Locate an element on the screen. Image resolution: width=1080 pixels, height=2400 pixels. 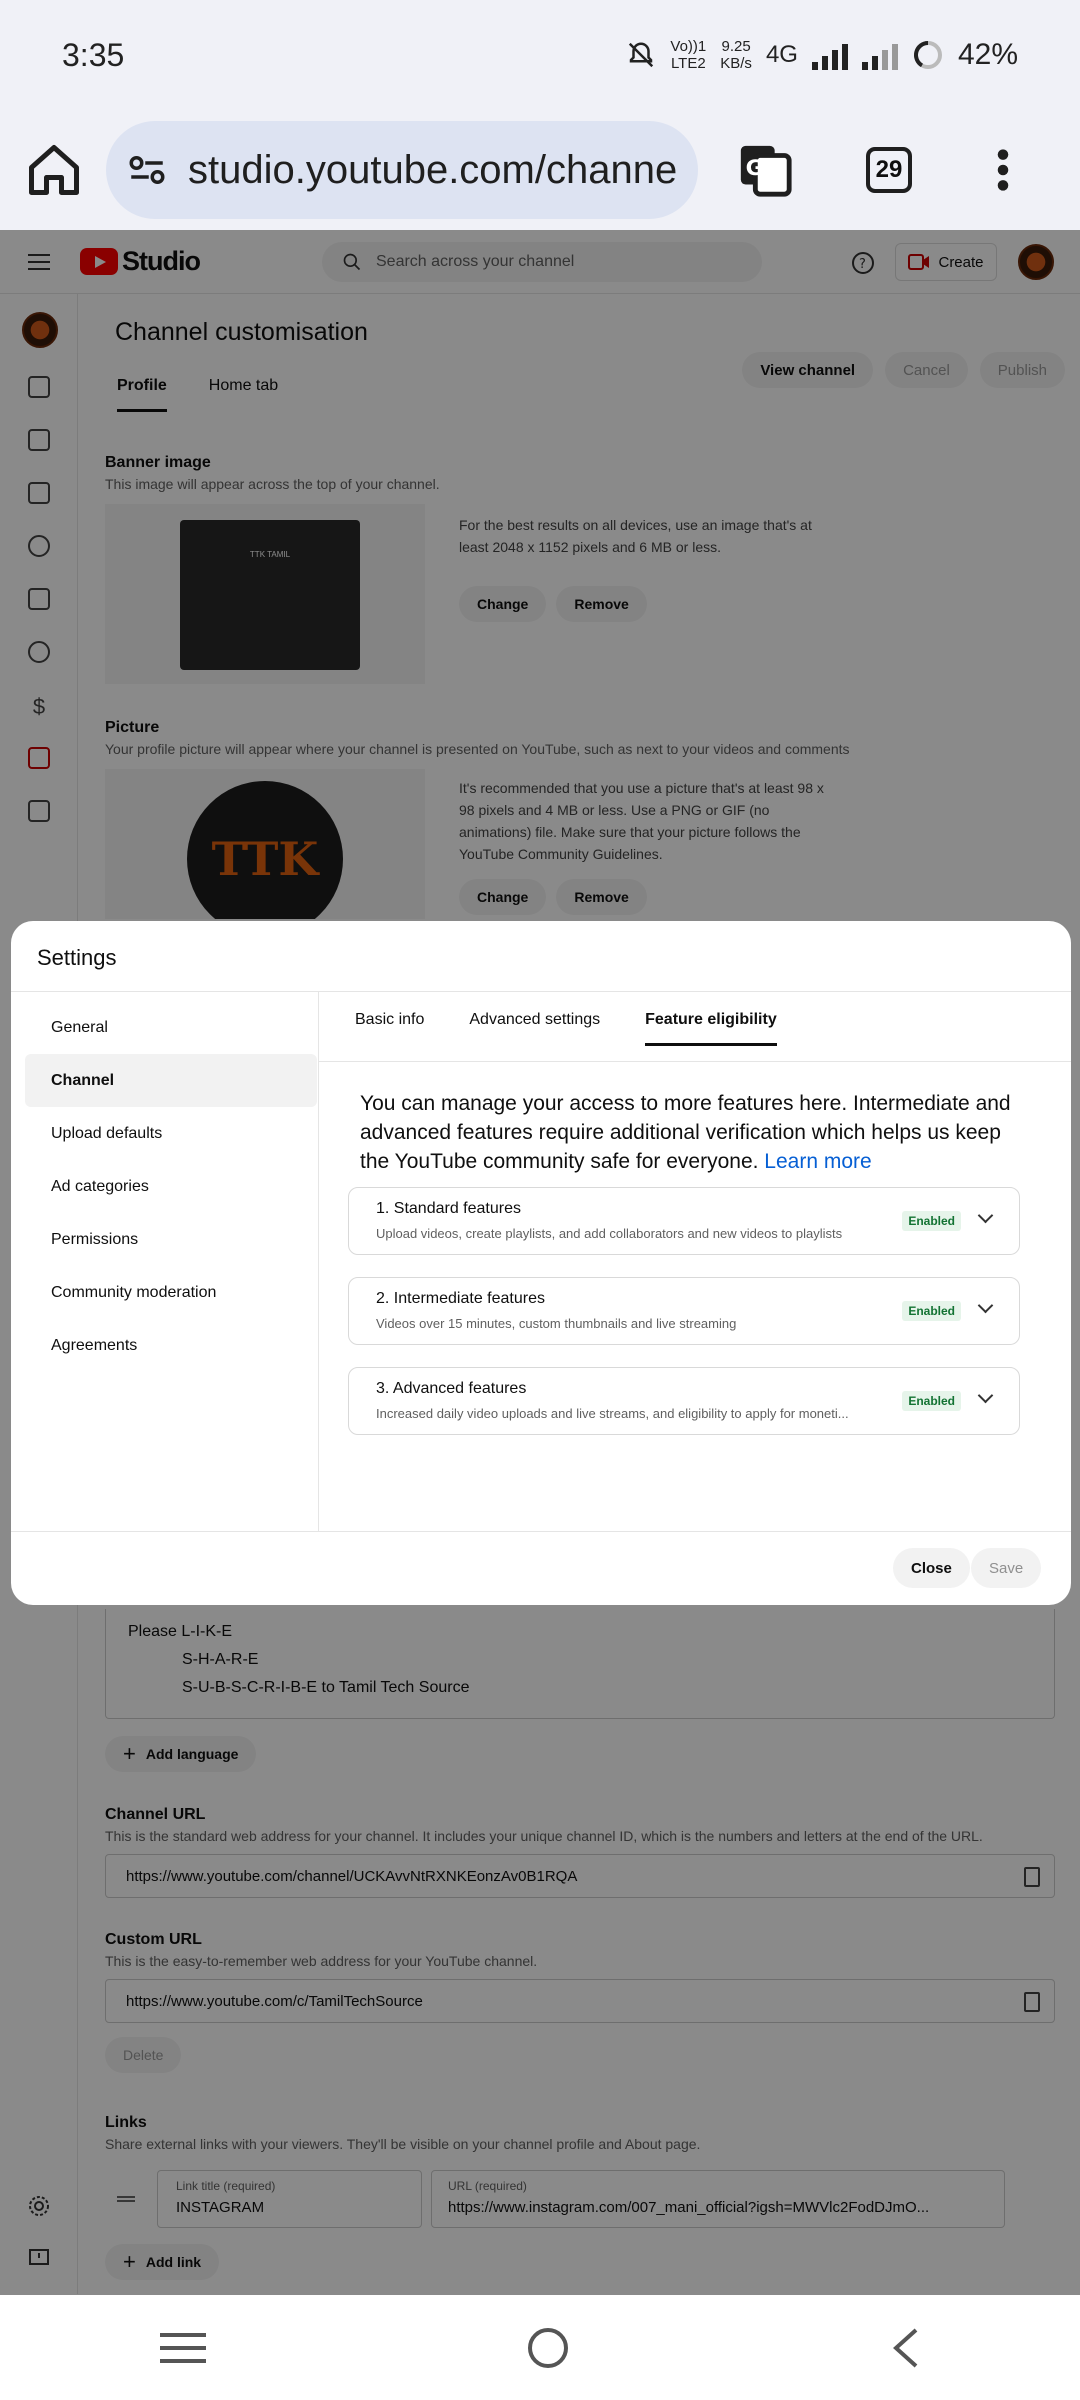
net-speed: 9.25 KB/s is located at coordinates (736, 55).